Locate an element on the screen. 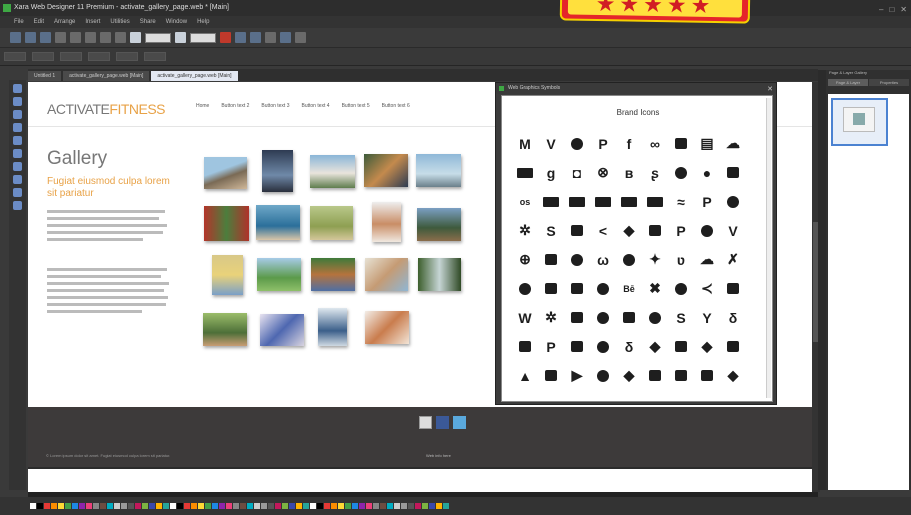 This screenshot has height=515, width=911. gmail-icon: M is located at coordinates (525, 143).